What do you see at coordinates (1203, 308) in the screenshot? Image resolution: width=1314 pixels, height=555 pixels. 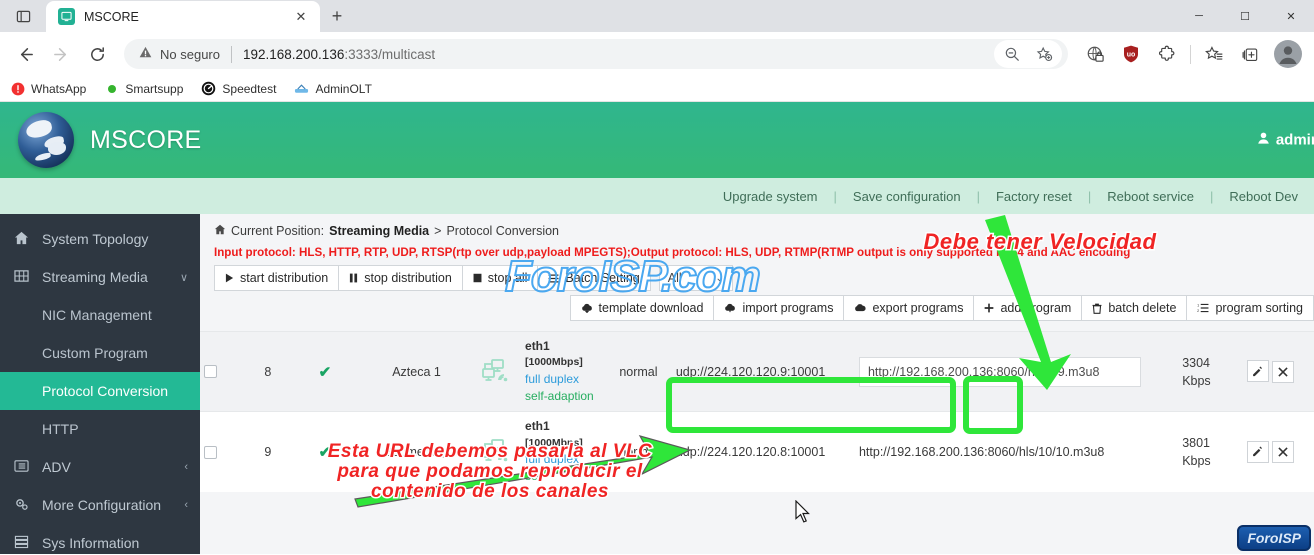 I see `sort-list-icon: 12` at bounding box center [1203, 308].